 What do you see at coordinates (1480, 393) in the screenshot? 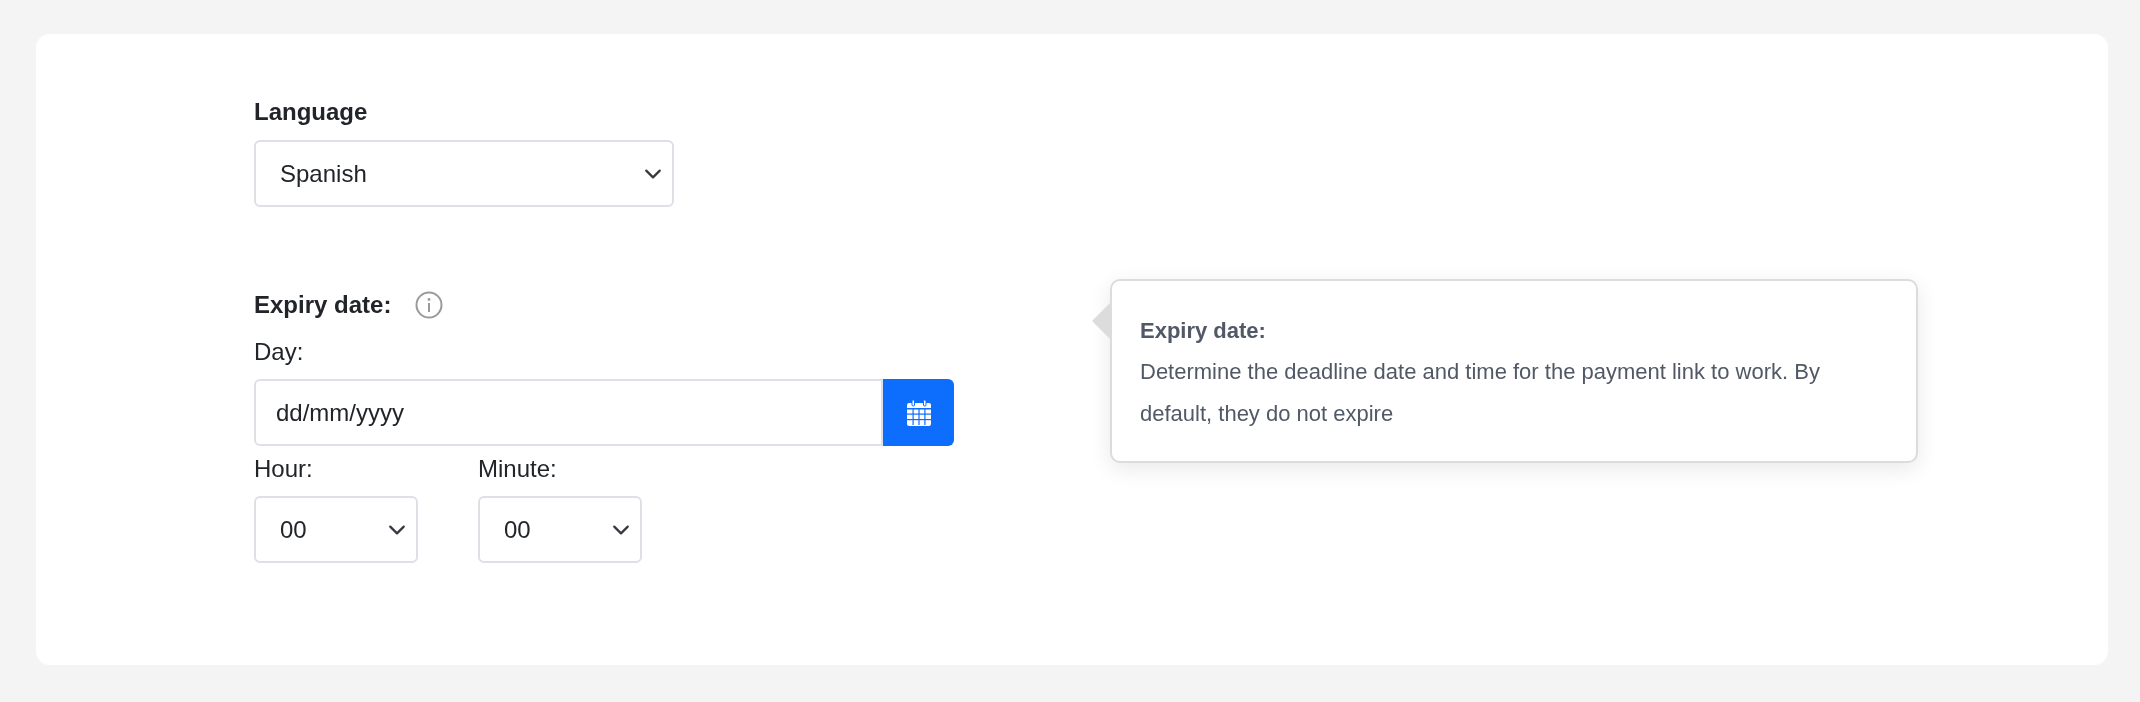
I see `tooltip-text: Determine the deadline date and time for the payment link to work. By default, they do not expire` at bounding box center [1480, 393].